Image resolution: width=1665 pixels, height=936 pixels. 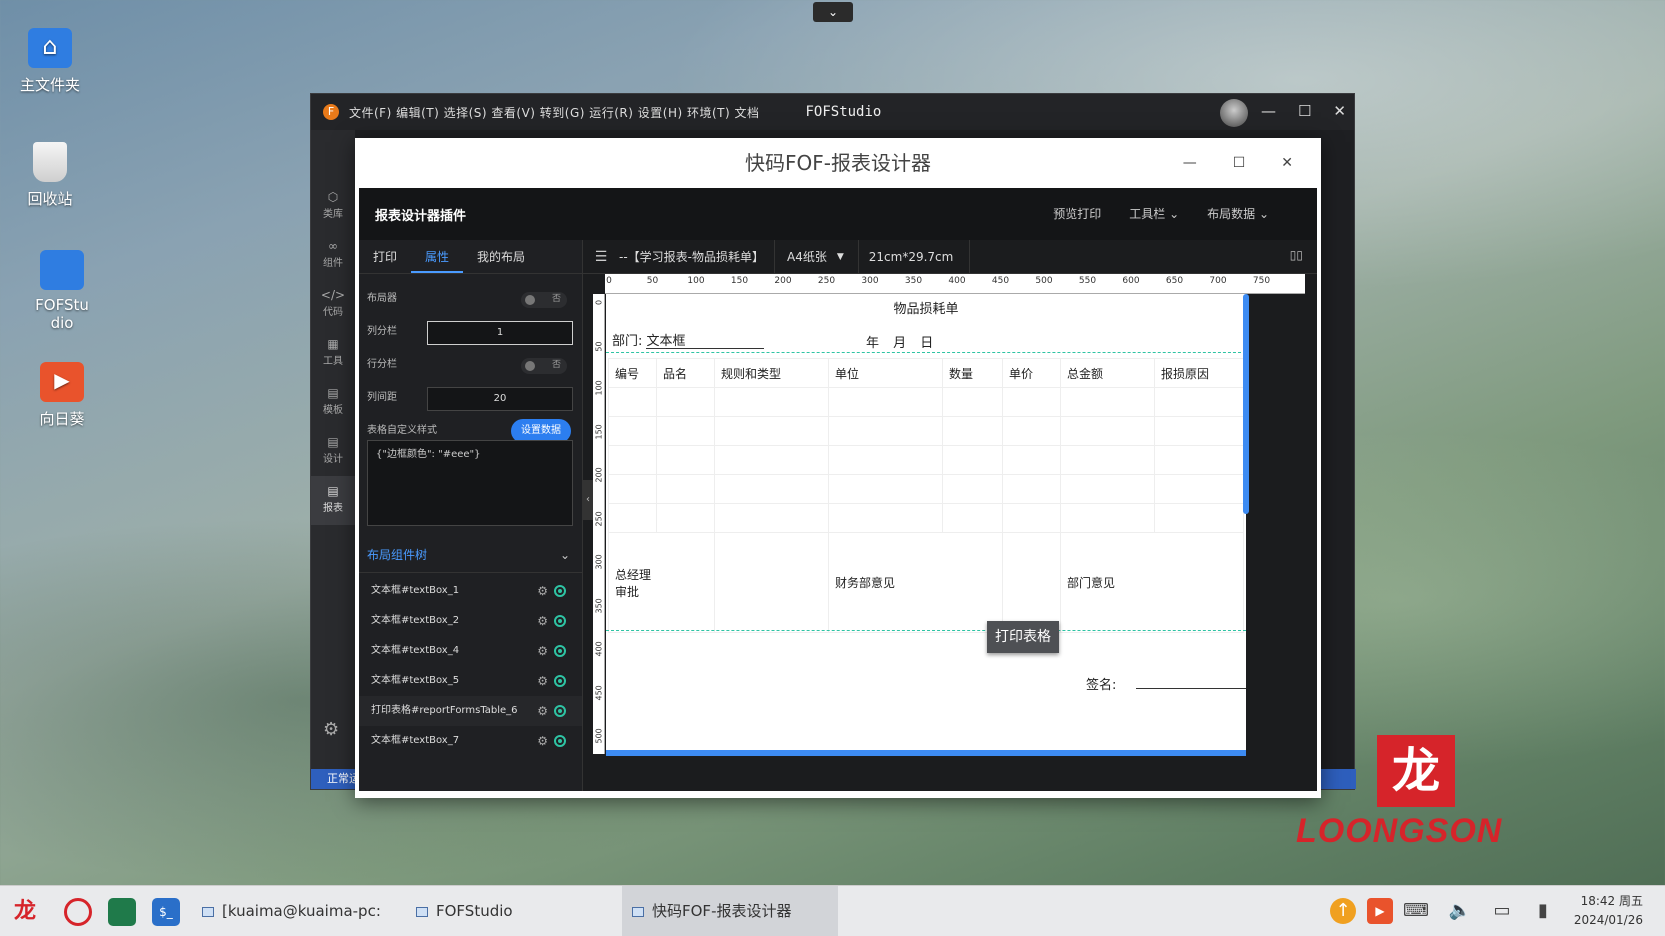 I want to click on sidebar-item-report: ▤ 报表, so click(x=333, y=500).